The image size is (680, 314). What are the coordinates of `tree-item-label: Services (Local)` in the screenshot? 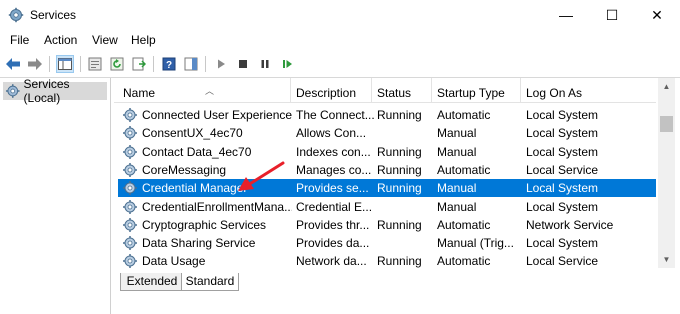 It's located at (46, 91).